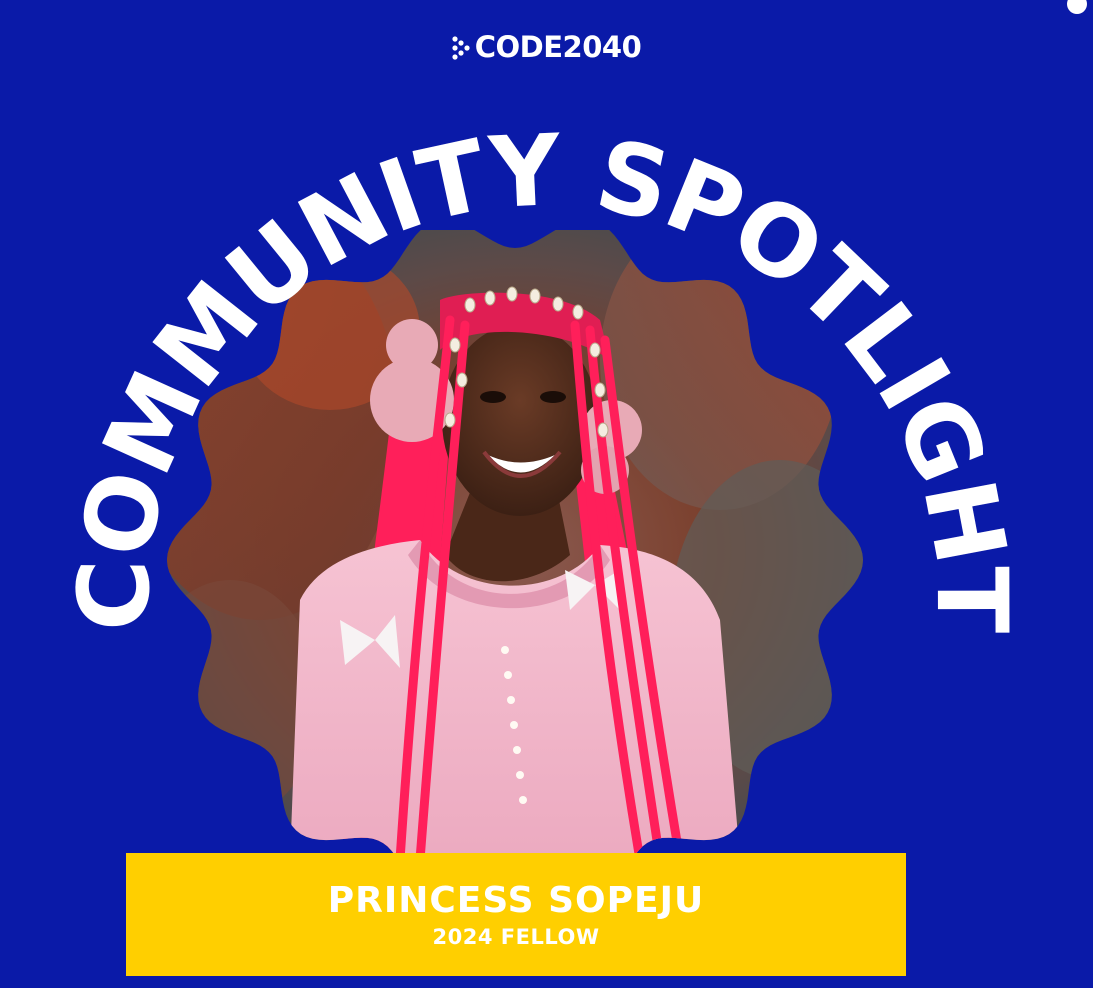 This screenshot has height=988, width=1093. I want to click on name-banner: PRINCESS SOPEJU 2024 FELLOW, so click(516, 914).